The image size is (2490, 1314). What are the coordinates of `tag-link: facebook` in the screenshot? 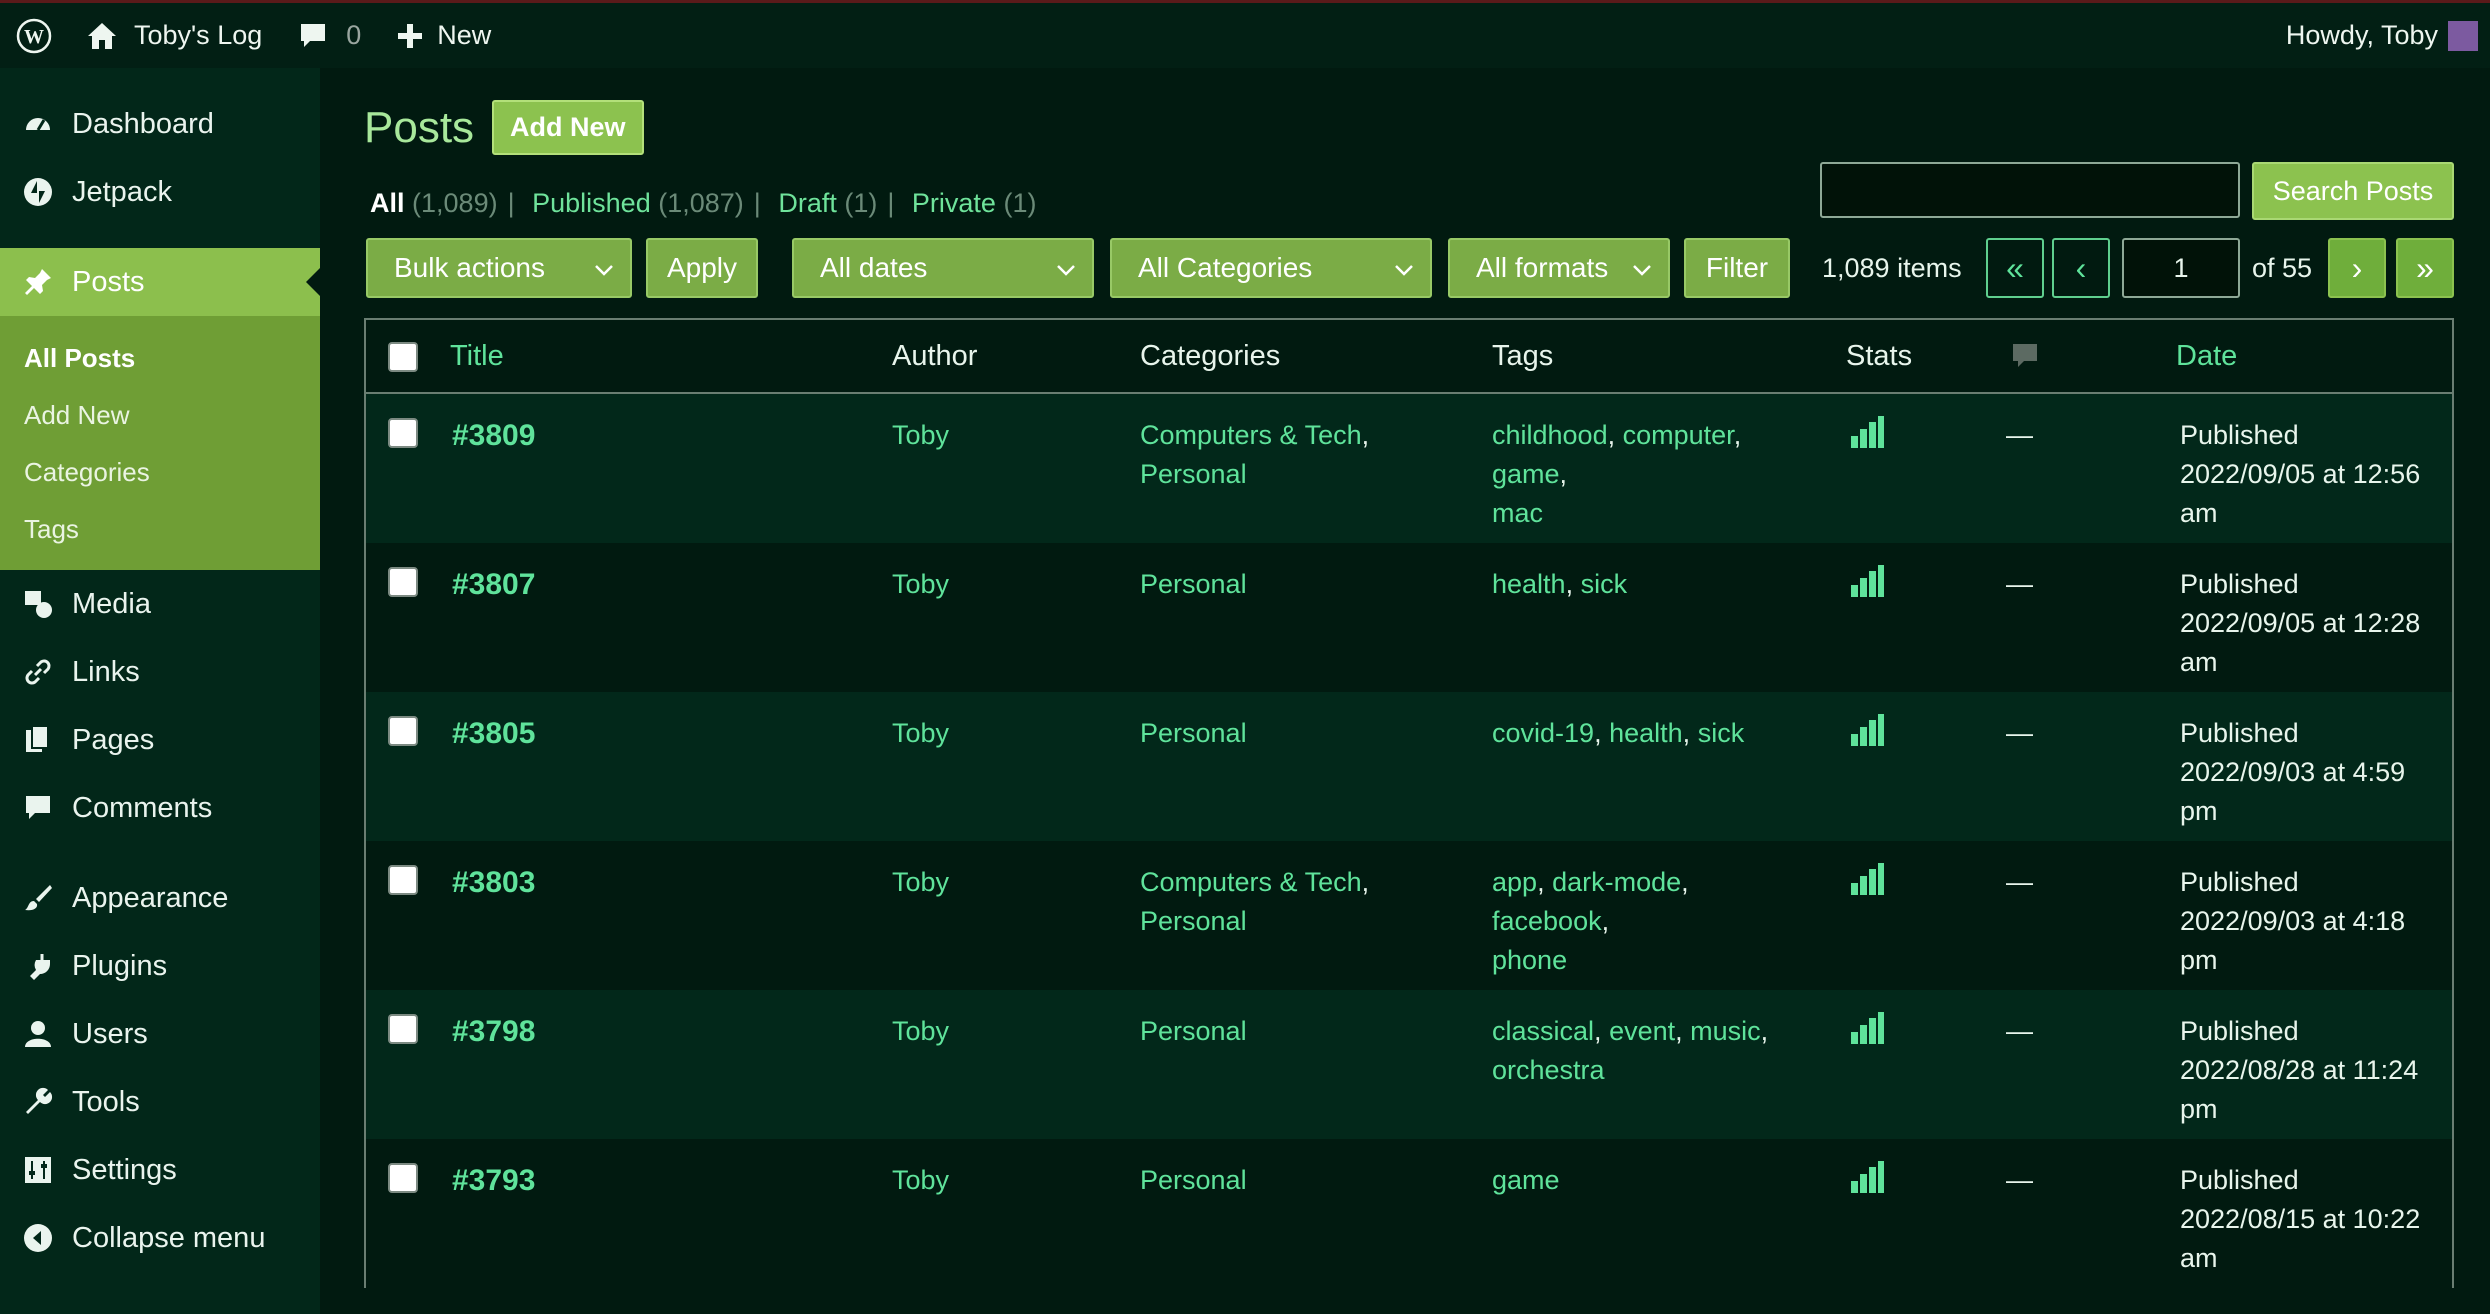 It's located at (1547, 921).